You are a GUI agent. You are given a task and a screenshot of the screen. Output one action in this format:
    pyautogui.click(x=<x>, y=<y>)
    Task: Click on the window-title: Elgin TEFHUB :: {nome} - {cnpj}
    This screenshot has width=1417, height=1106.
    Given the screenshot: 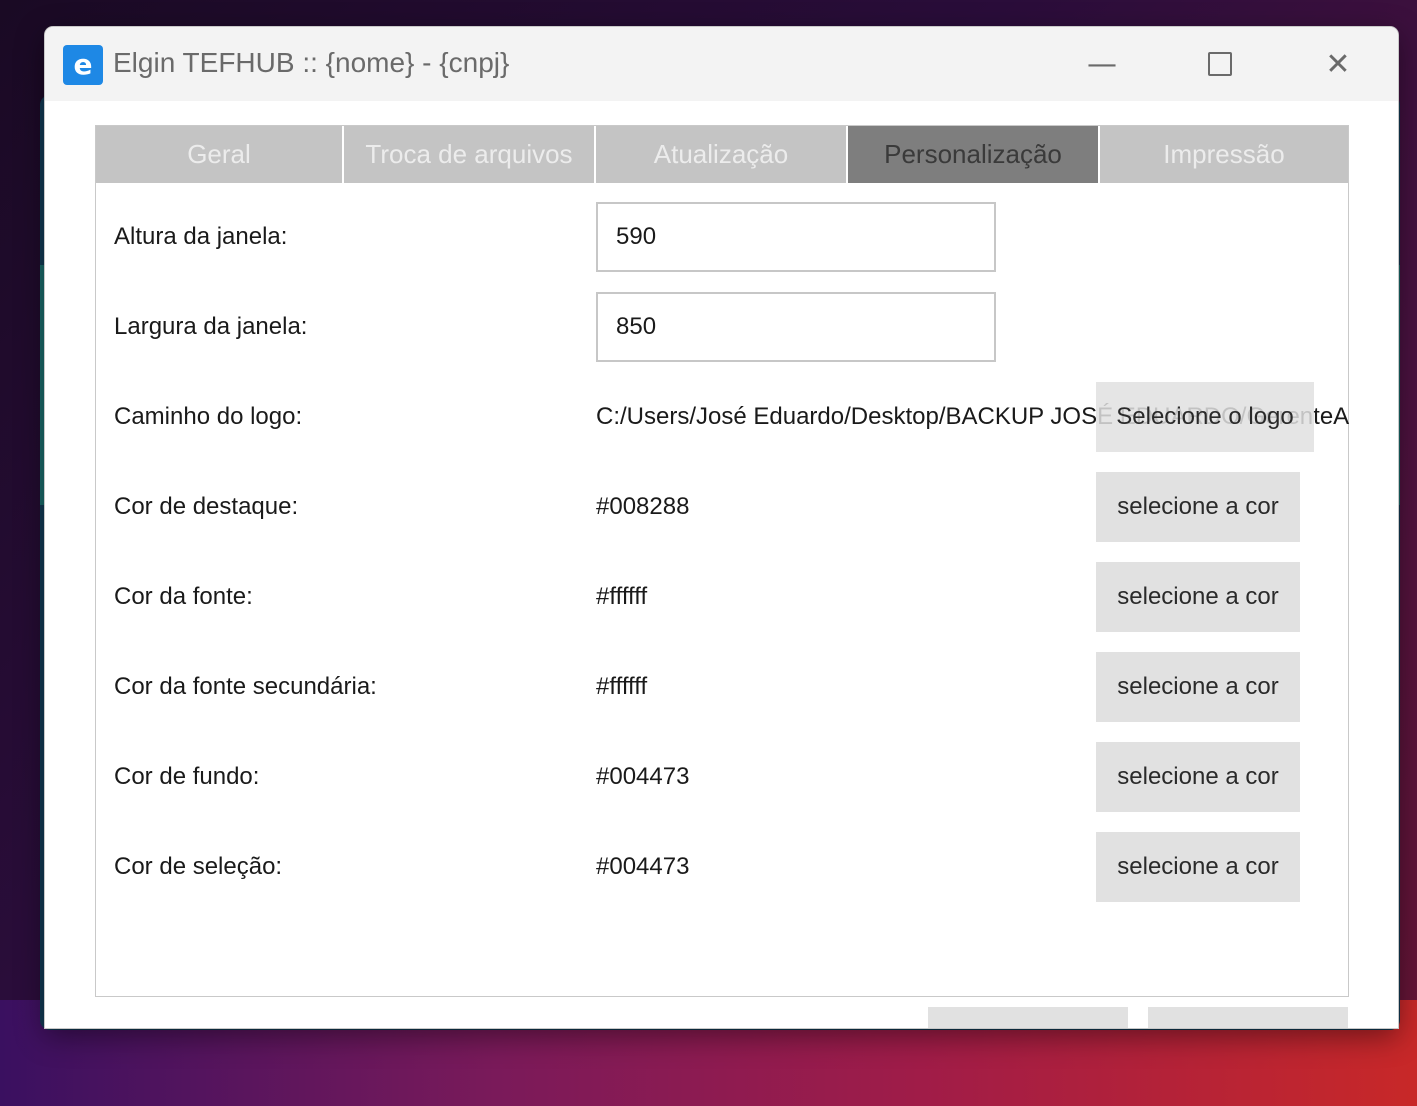 What is the action you would take?
    pyautogui.click(x=311, y=62)
    